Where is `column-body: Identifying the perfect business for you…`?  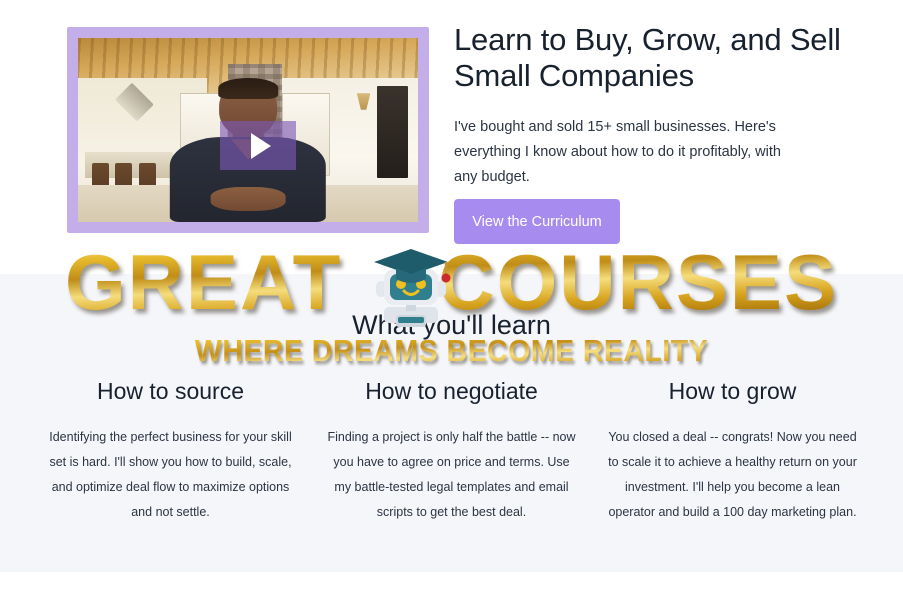 column-body: Identifying the perfect business for you… is located at coordinates (170, 474).